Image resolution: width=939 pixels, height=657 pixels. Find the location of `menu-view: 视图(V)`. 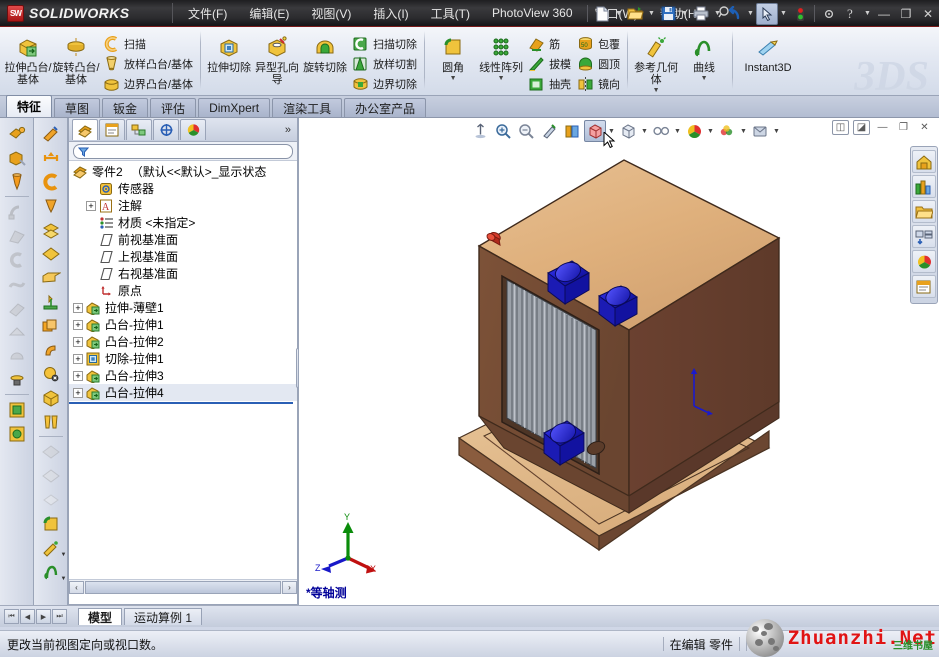

menu-view: 视图(V) is located at coordinates (331, 13).